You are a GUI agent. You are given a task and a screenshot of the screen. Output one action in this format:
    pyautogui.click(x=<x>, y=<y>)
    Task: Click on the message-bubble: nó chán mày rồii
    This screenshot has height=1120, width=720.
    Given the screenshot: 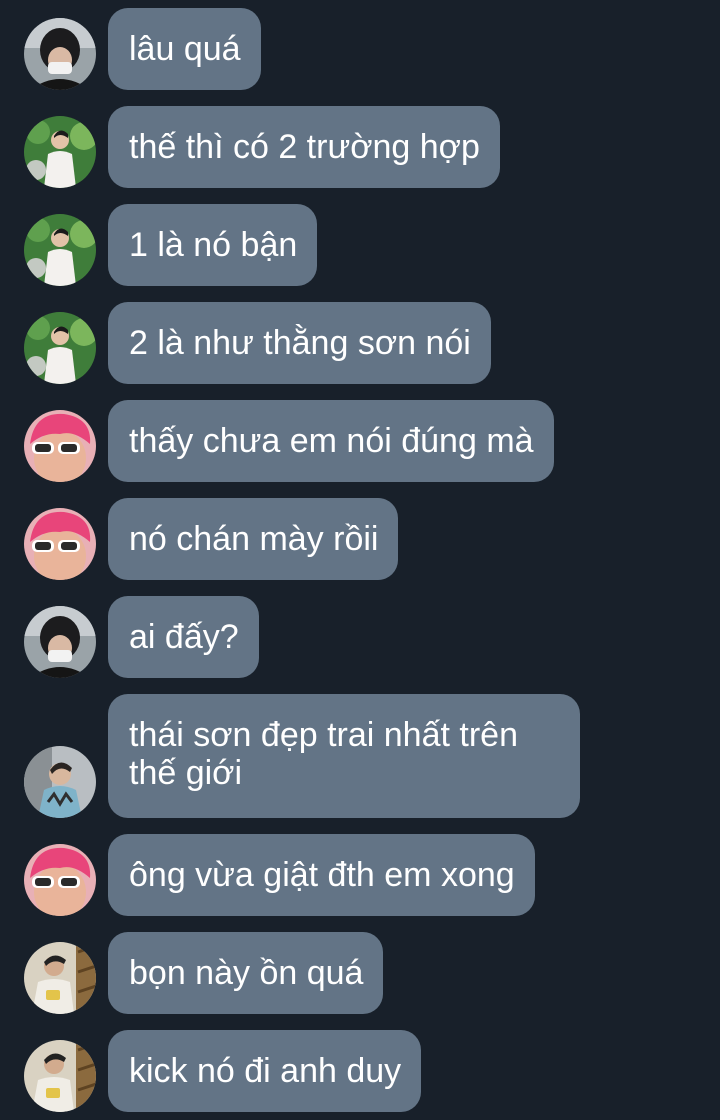 What is the action you would take?
    pyautogui.click(x=253, y=539)
    